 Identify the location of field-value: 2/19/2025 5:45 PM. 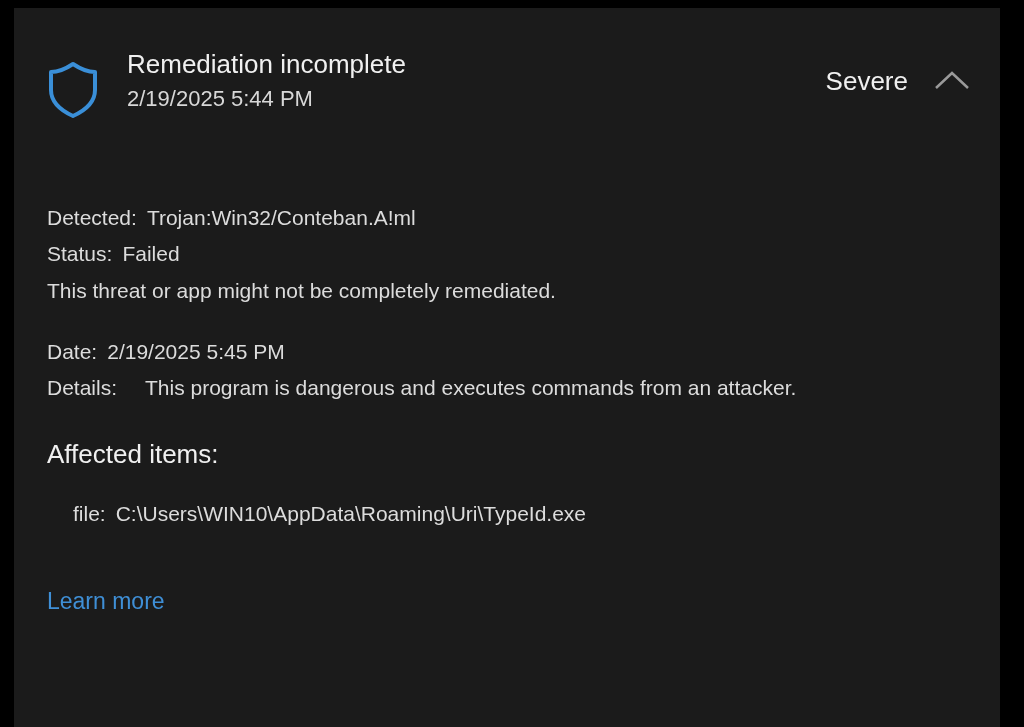
(196, 352).